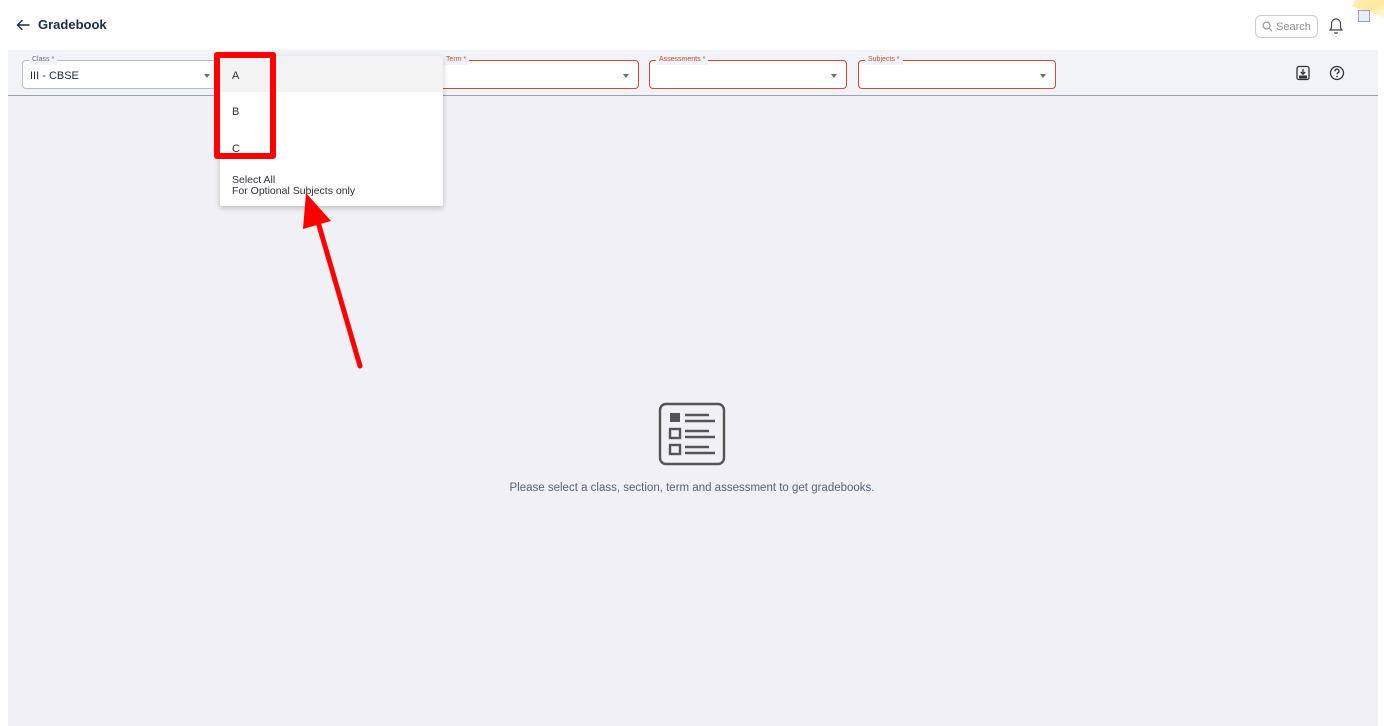 Image resolution: width=1384 pixels, height=726 pixels. Describe the element at coordinates (245, 105) in the screenshot. I see `annotation-highlight-box` at that location.